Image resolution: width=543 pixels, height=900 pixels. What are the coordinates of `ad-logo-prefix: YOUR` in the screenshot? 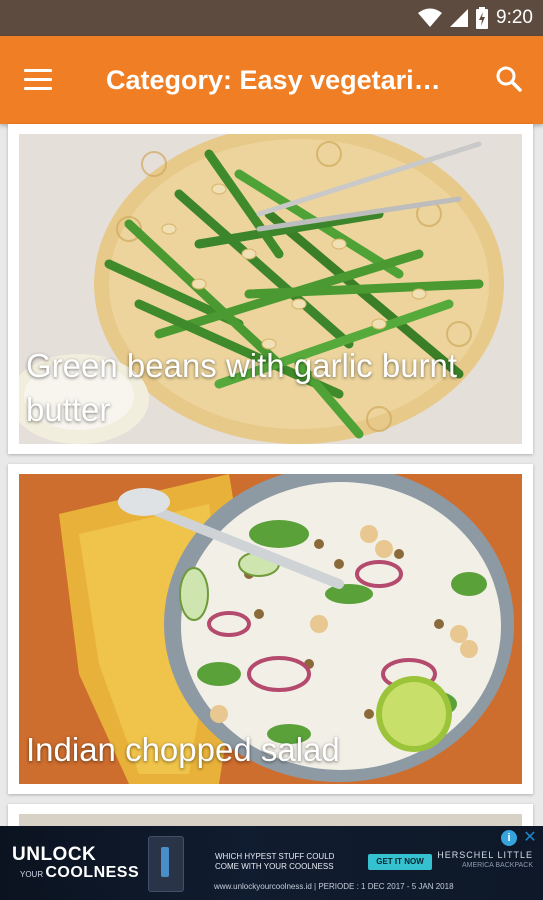 It's located at (32, 874).